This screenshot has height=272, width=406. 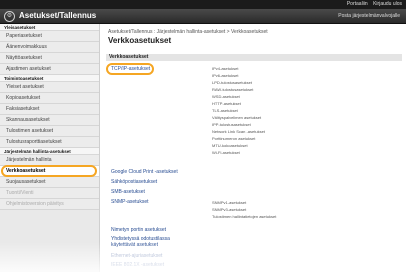 What do you see at coordinates (229, 209) in the screenshot?
I see `option-item: SNMPv3-asetukset` at bounding box center [229, 209].